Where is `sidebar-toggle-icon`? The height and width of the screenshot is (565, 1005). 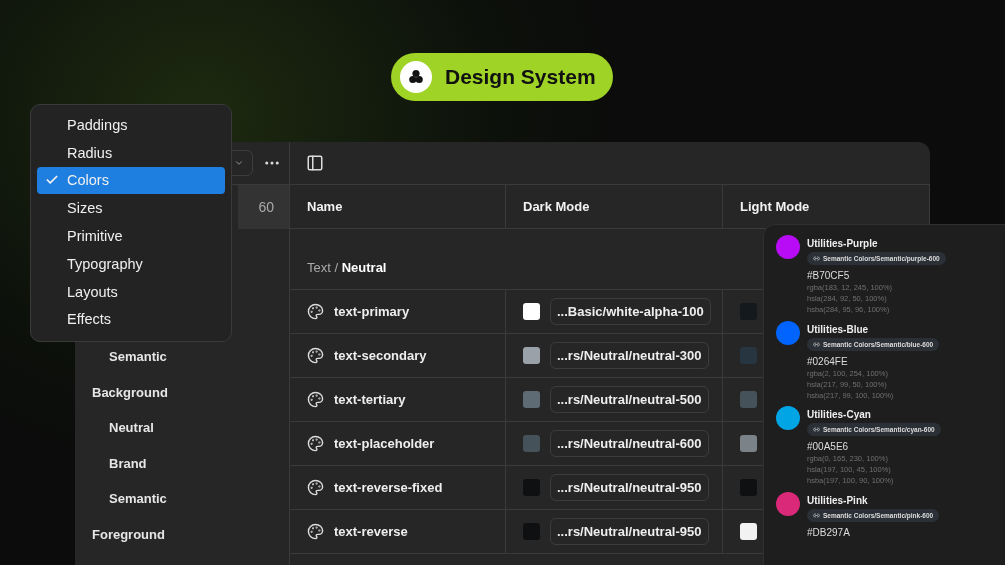
sidebar-toggle-icon is located at coordinates (315, 163).